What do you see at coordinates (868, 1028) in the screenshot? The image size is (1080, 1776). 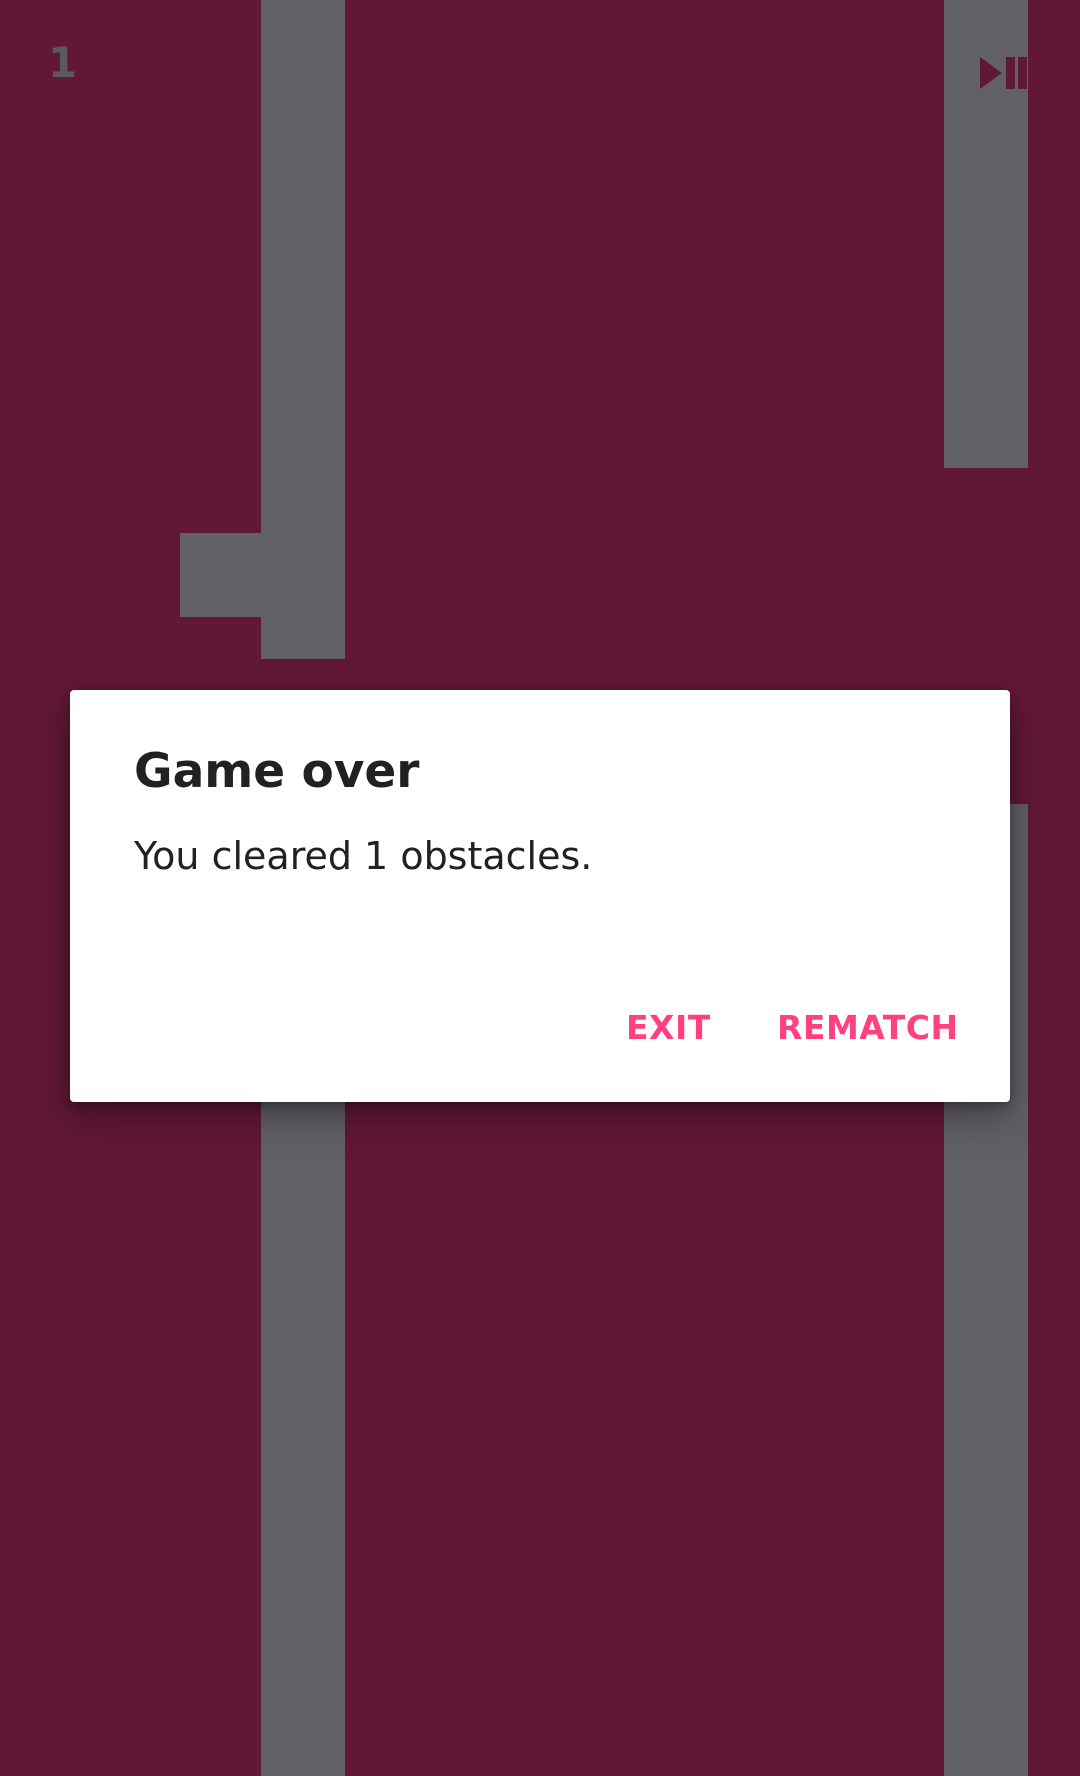 I see `rematch-button: REMATCH` at bounding box center [868, 1028].